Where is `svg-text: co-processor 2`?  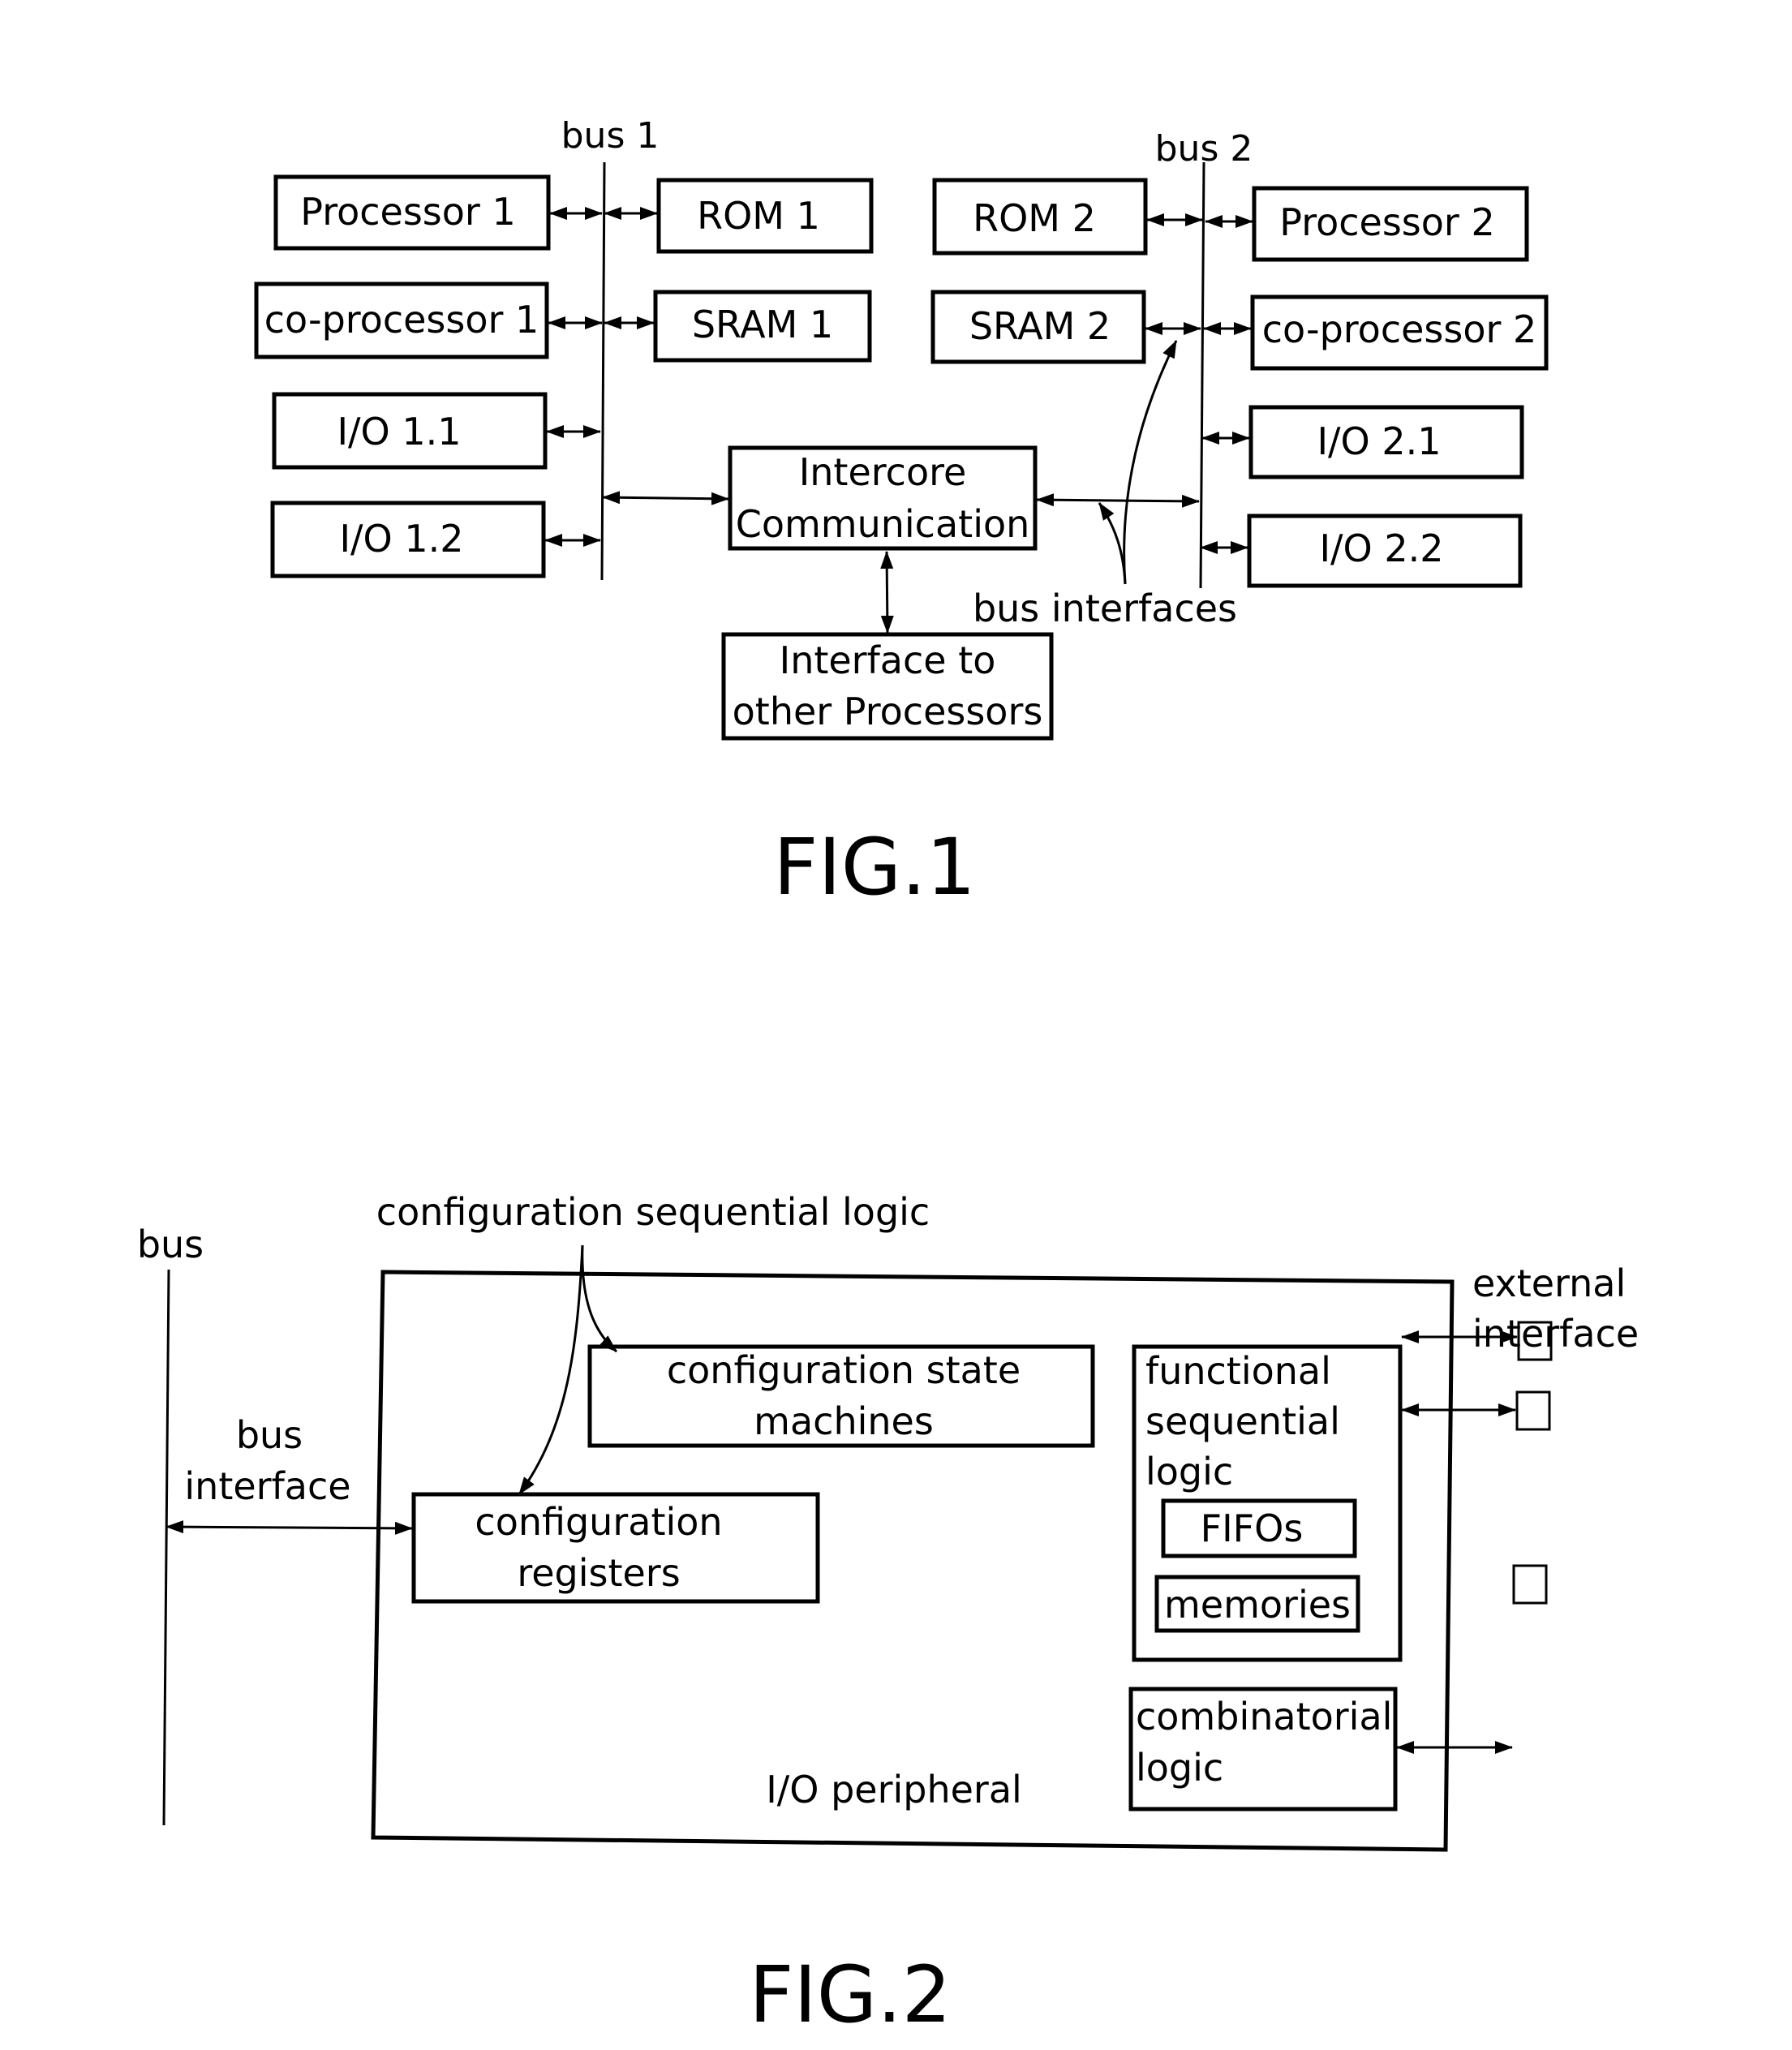 svg-text: co-processor 2 is located at coordinates (1399, 329).